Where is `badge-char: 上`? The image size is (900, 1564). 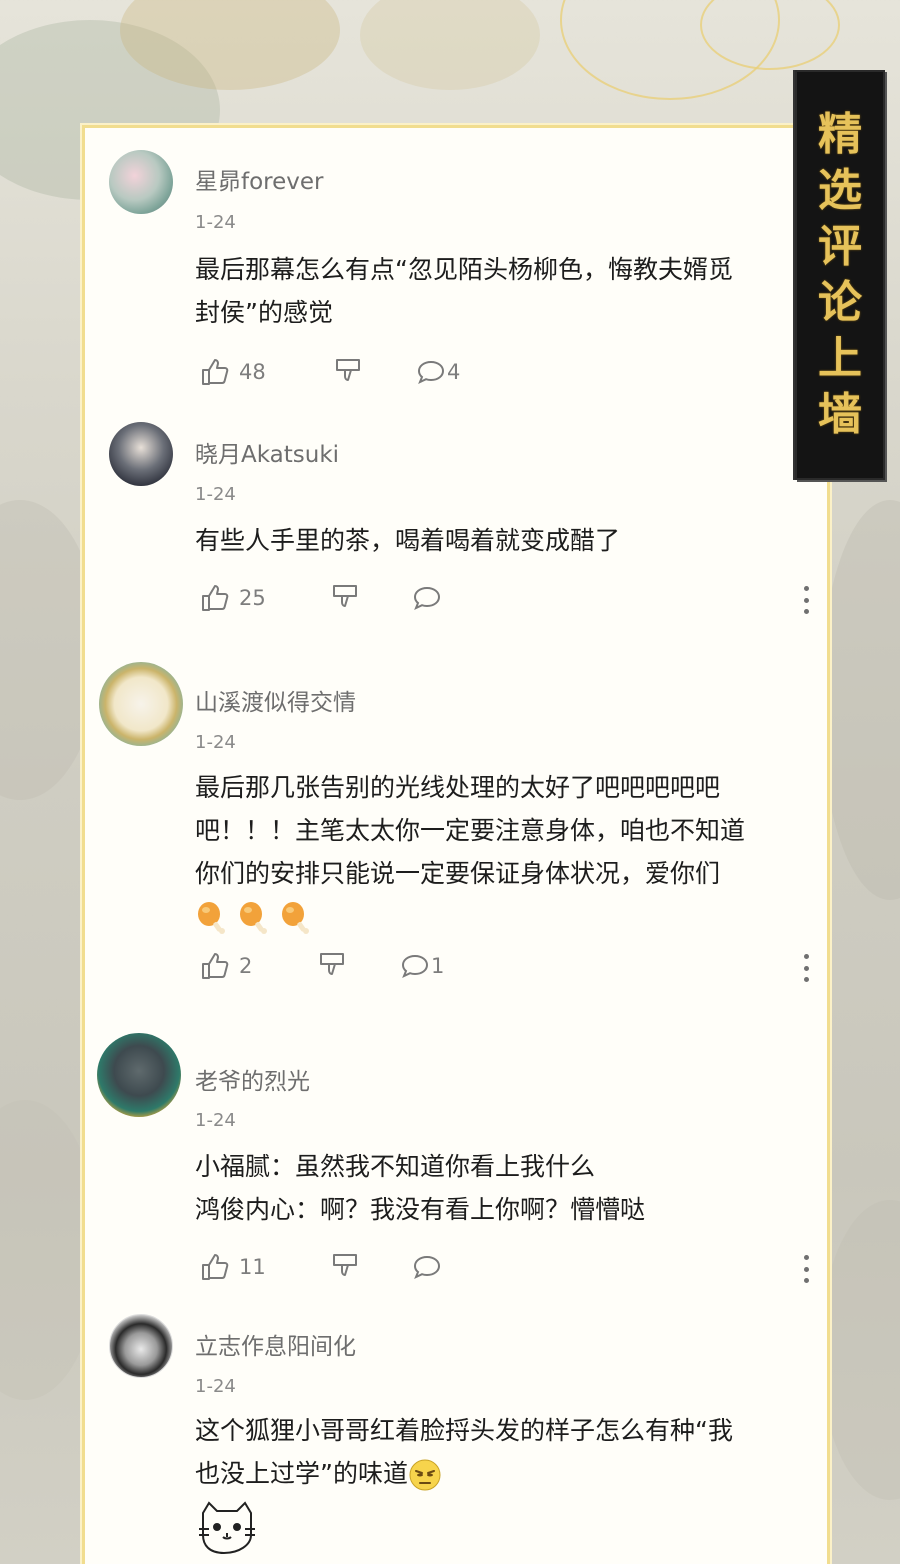 badge-char: 上 is located at coordinates (840, 358).